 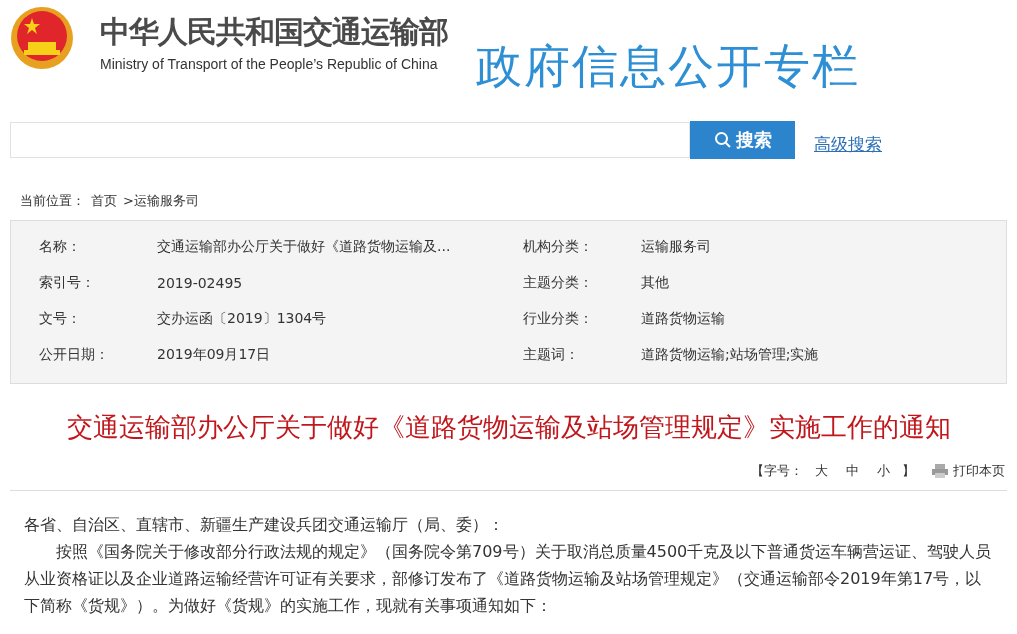 What do you see at coordinates (350, 140) in the screenshot?
I see `search-field` at bounding box center [350, 140].